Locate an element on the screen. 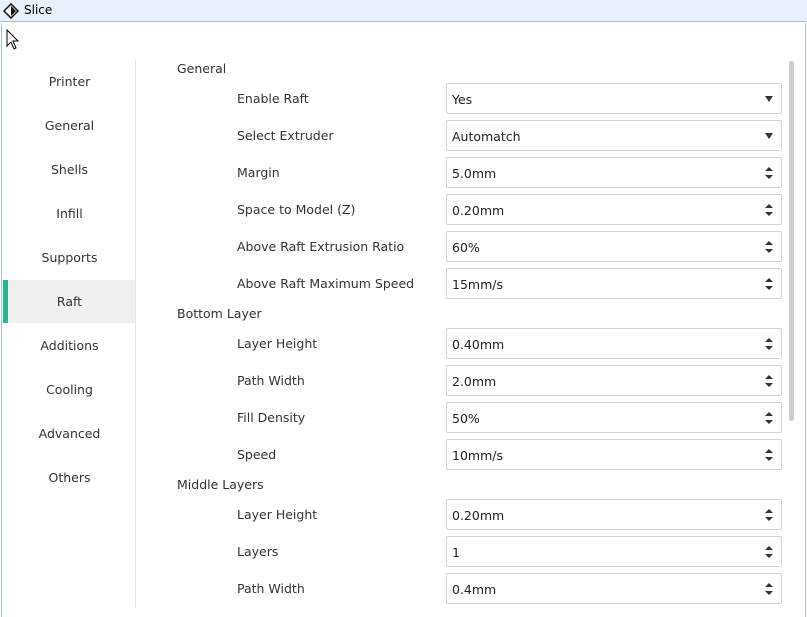  sidebar-item-label: Advanced is located at coordinates (69, 433).